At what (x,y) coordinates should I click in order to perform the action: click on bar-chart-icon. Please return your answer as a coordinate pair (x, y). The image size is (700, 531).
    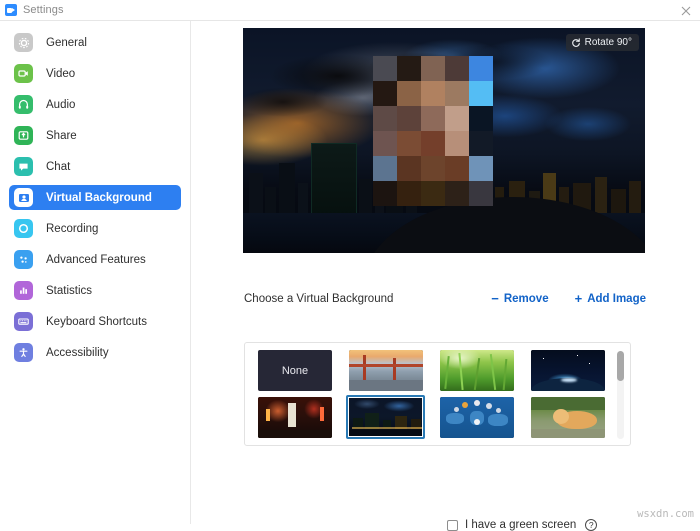
    Looking at the image, I should click on (23, 290).